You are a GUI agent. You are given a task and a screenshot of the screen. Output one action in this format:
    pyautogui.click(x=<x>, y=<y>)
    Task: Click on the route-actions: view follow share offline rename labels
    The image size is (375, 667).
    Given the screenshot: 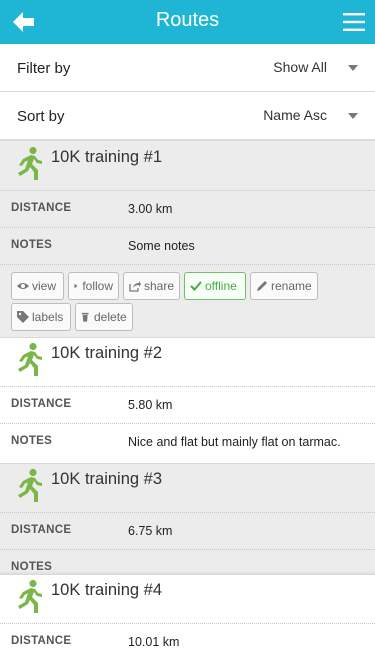 What is the action you would take?
    pyautogui.click(x=187, y=300)
    